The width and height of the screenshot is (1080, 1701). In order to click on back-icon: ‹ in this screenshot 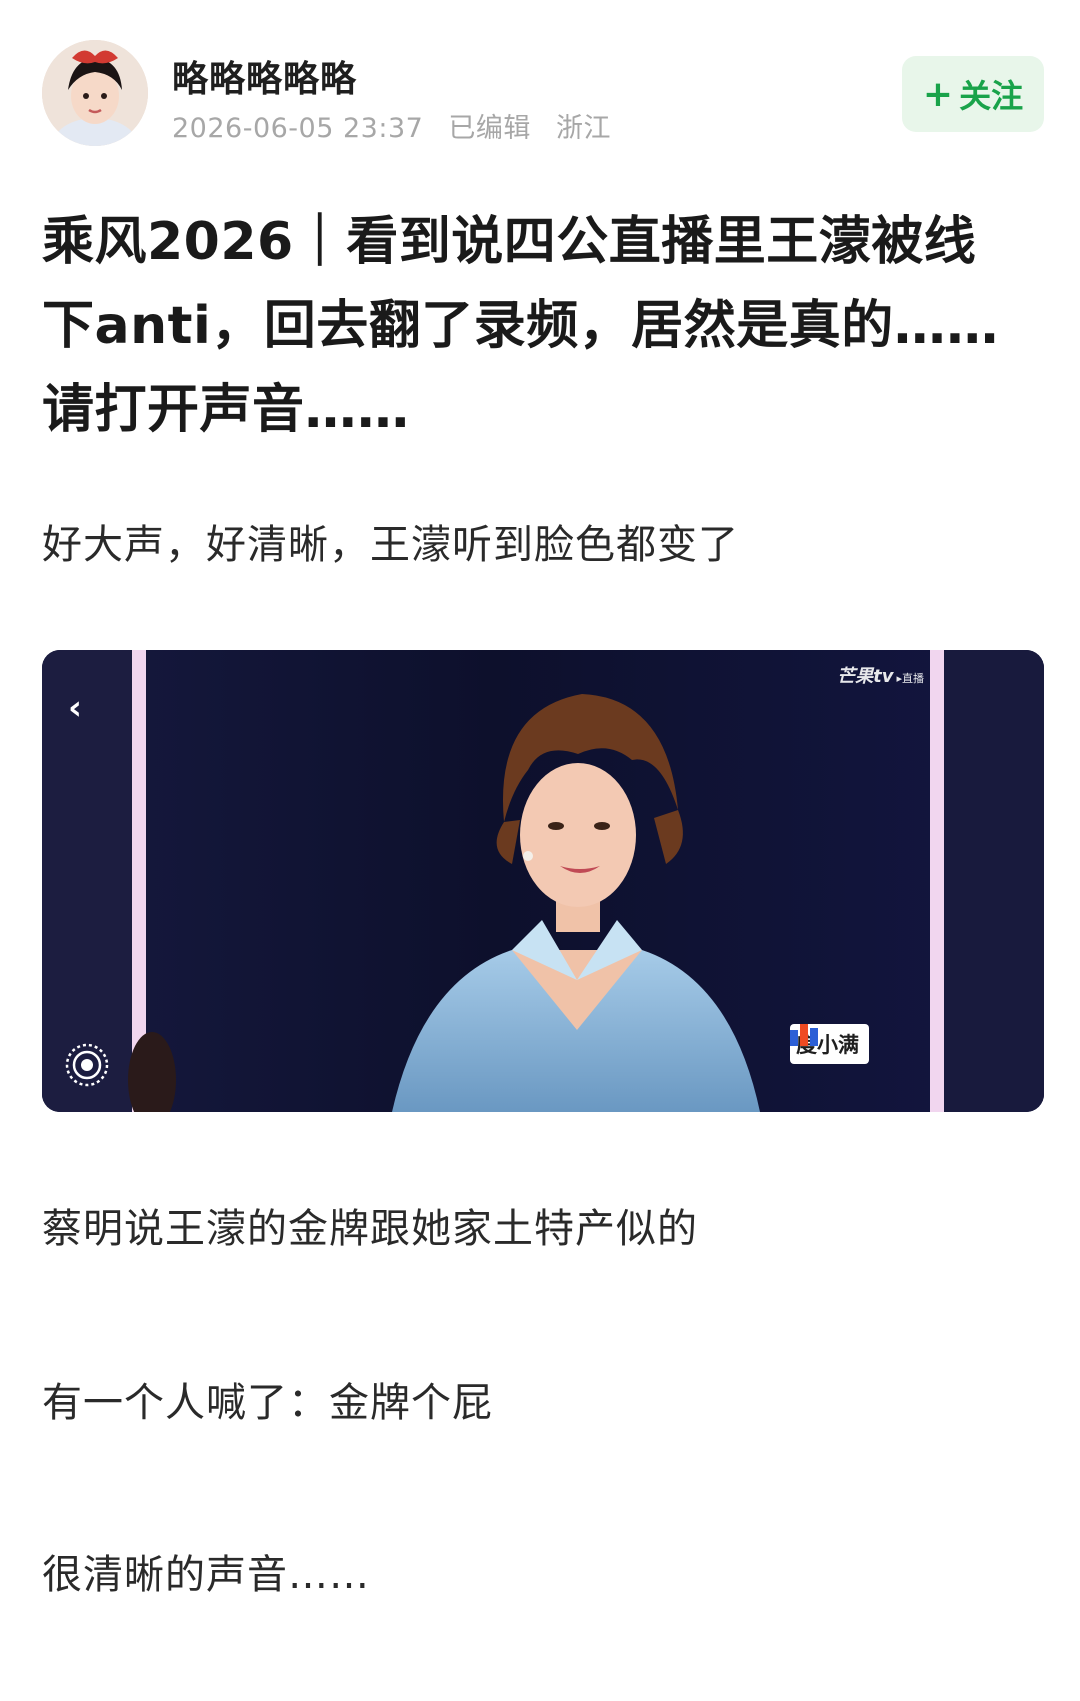, I will do `click(88, 708)`.